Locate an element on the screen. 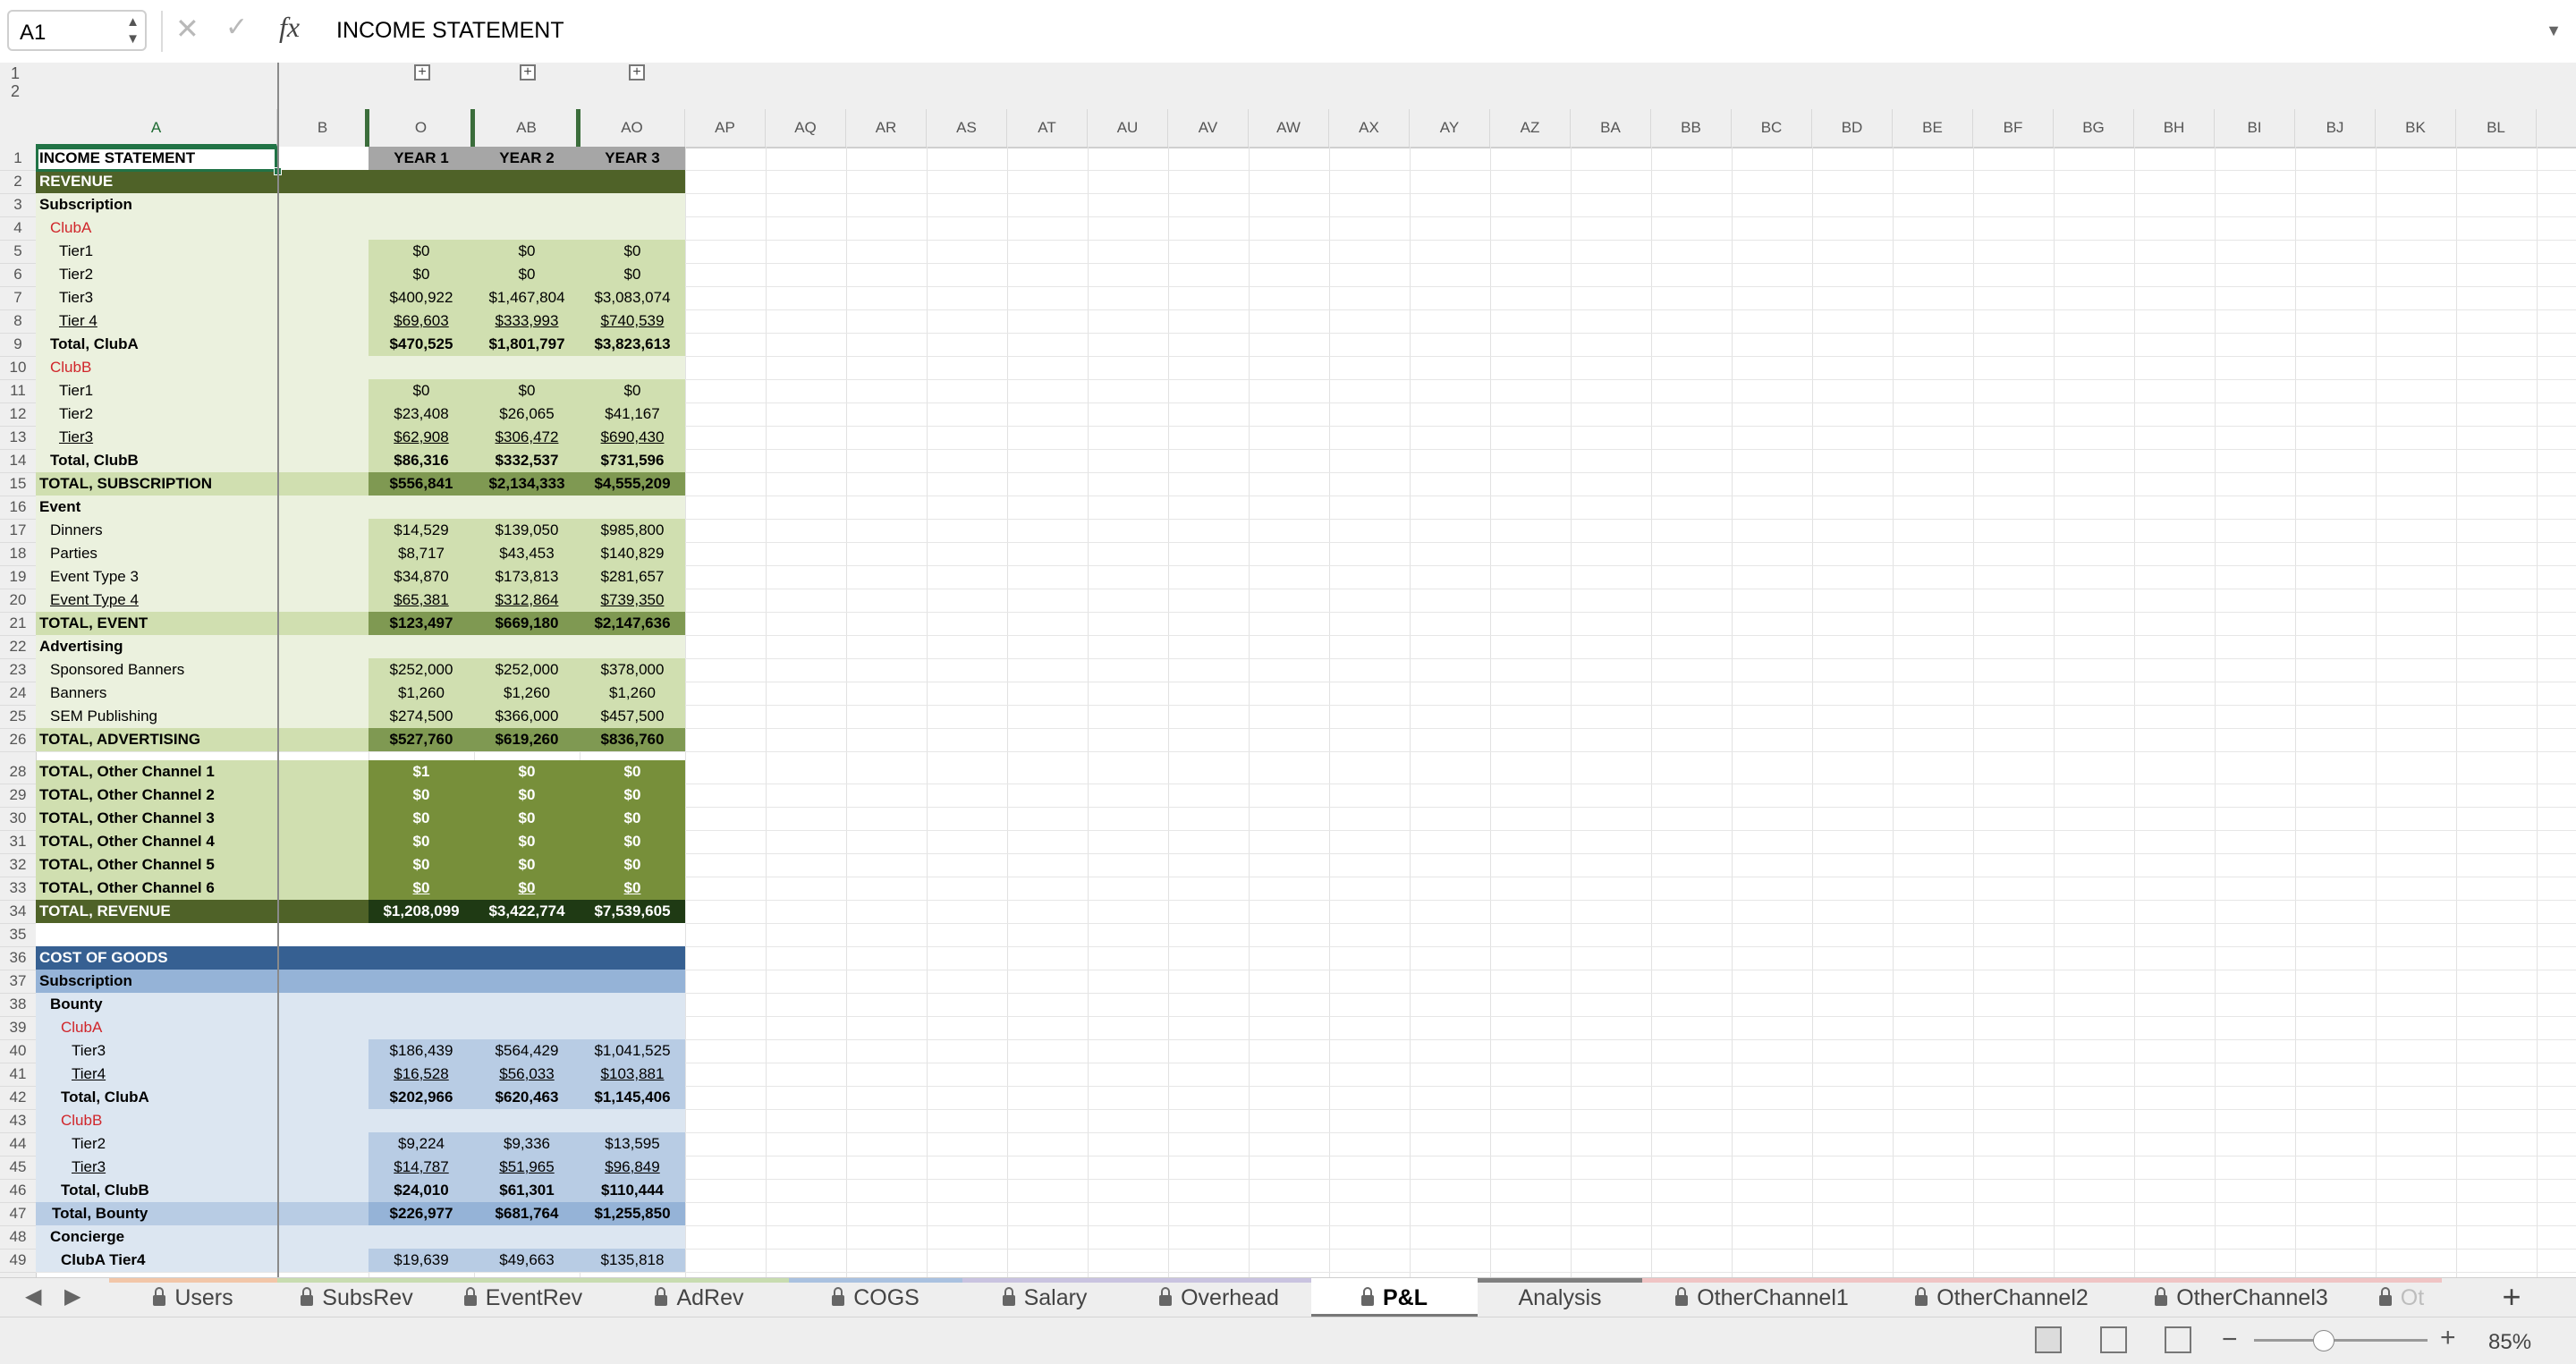 The height and width of the screenshot is (1364, 2576). value-cell: $281,657 is located at coordinates (632, 577).